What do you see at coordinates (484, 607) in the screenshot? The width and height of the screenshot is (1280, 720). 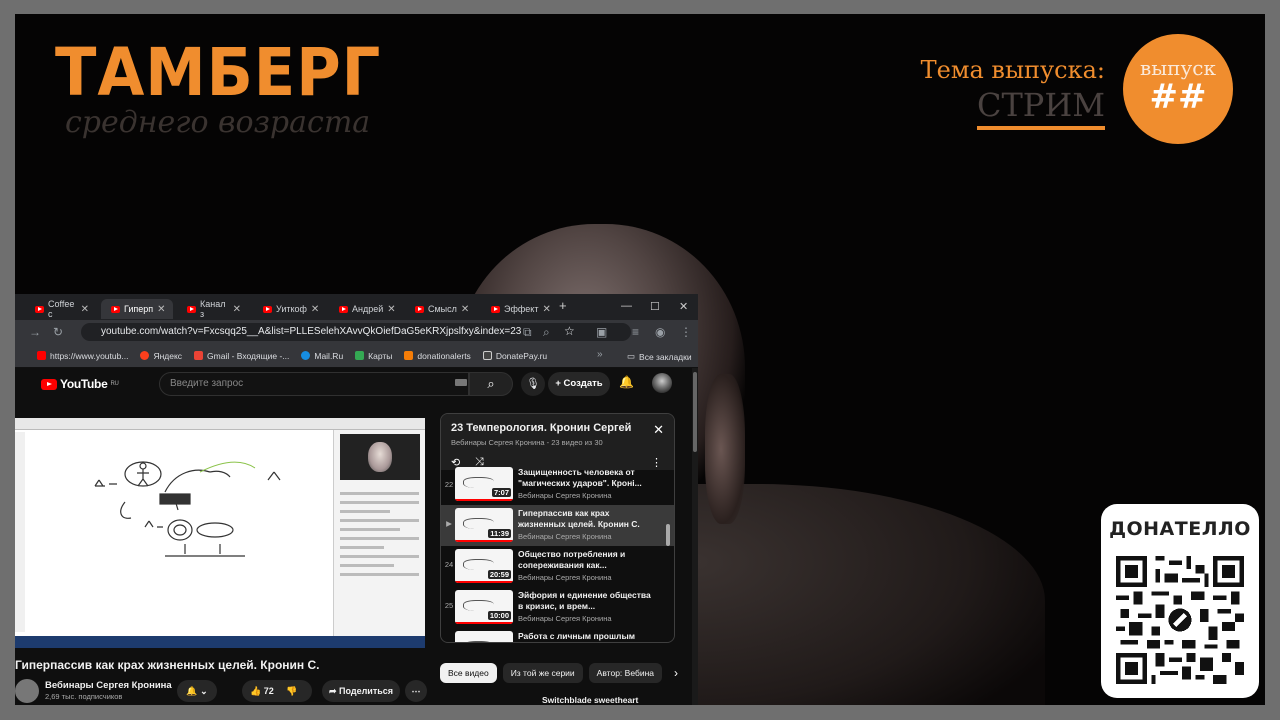 I see `video-thumbnail: 10:00` at bounding box center [484, 607].